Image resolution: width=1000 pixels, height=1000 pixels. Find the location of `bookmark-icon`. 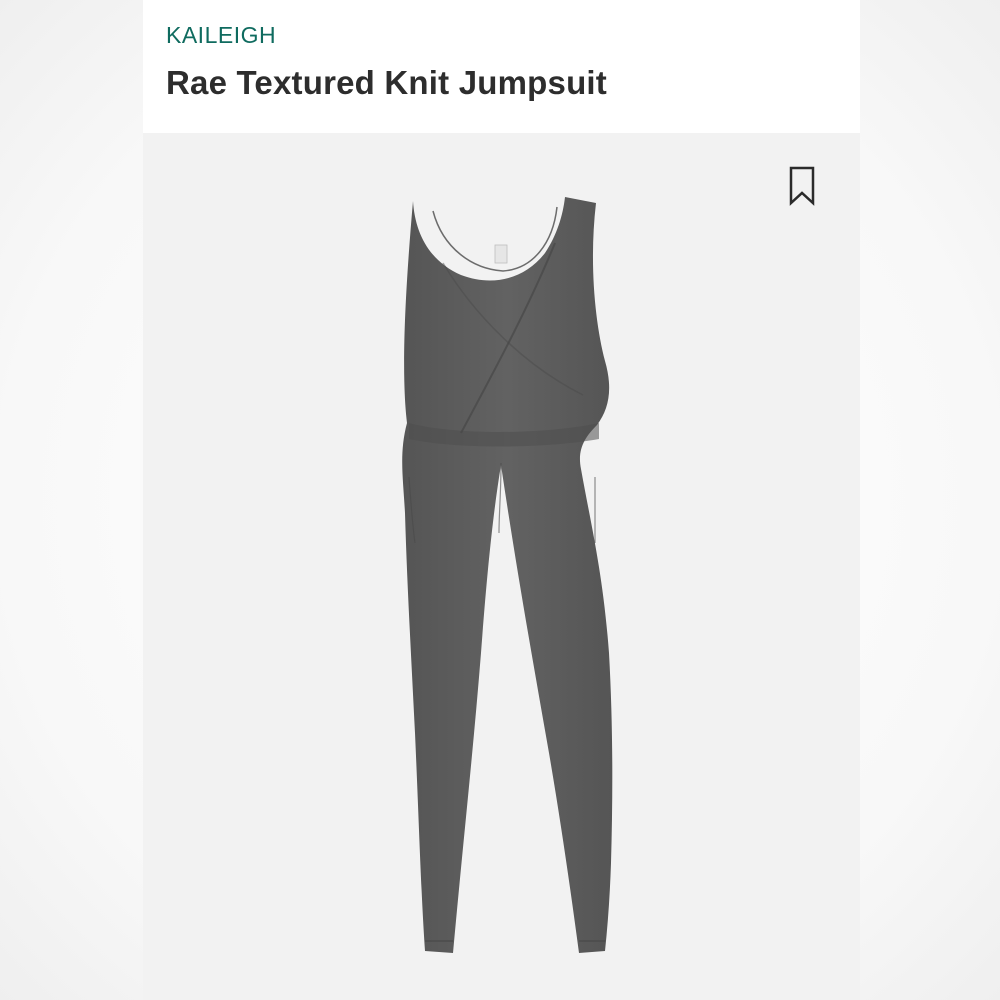

bookmark-icon is located at coordinates (802, 186).